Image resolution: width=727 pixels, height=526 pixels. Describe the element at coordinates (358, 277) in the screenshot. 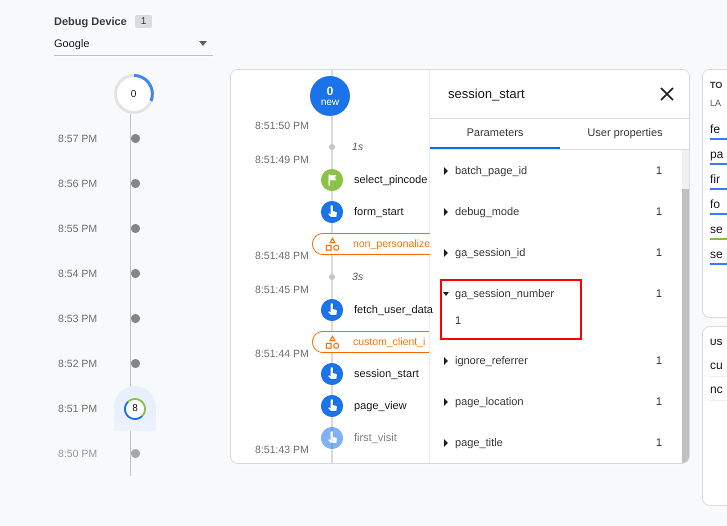

I see `time-gap: 3s` at that location.